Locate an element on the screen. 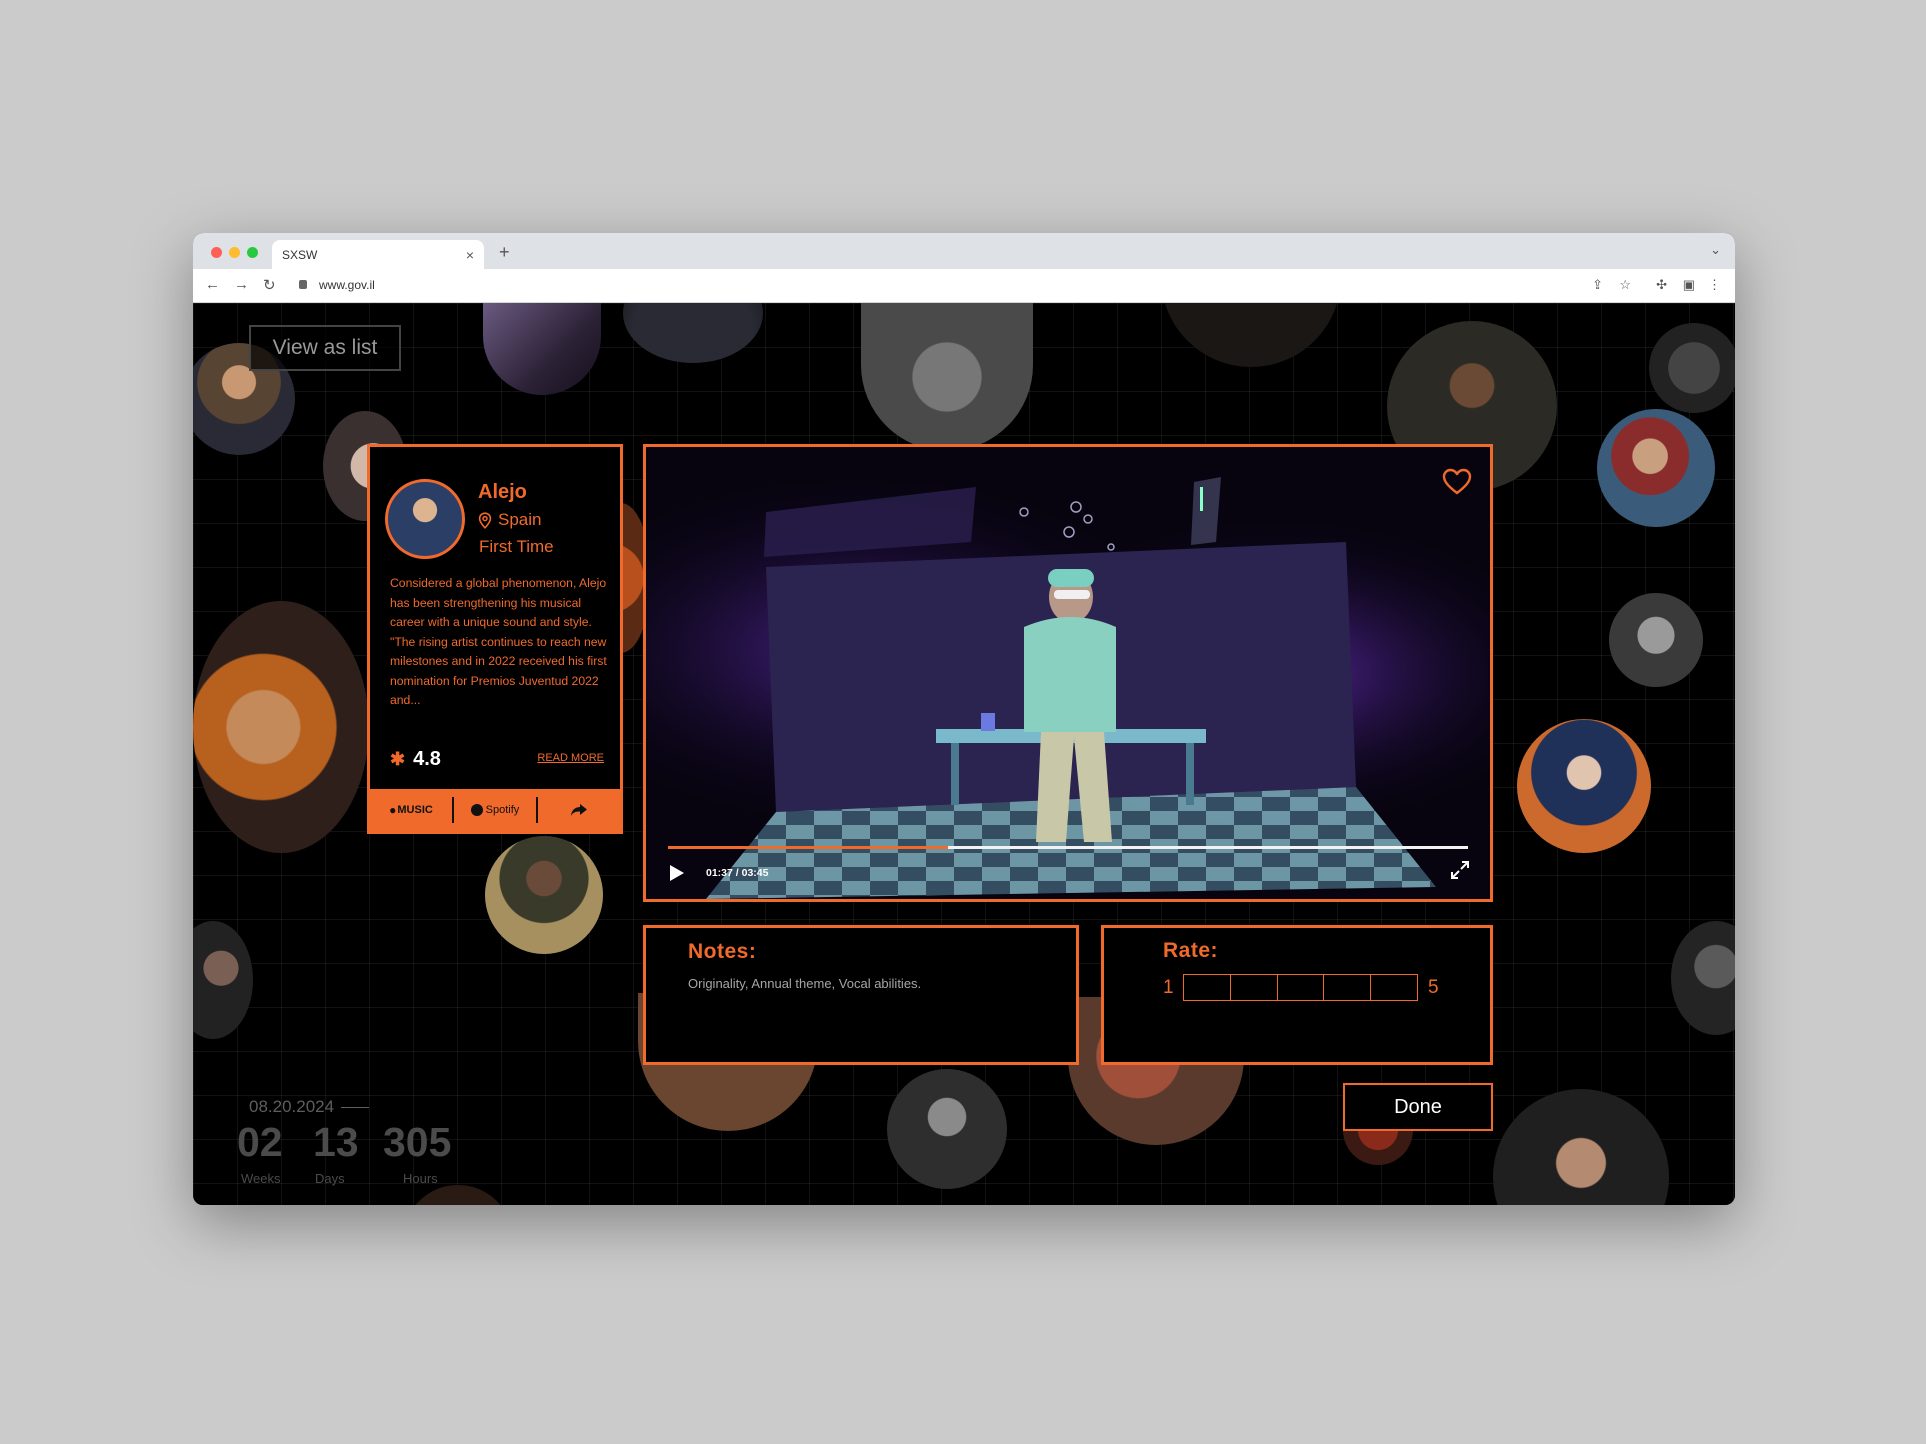 The width and height of the screenshot is (1926, 1444). bookmark-star-icon: ☆ is located at coordinates (1625, 285).